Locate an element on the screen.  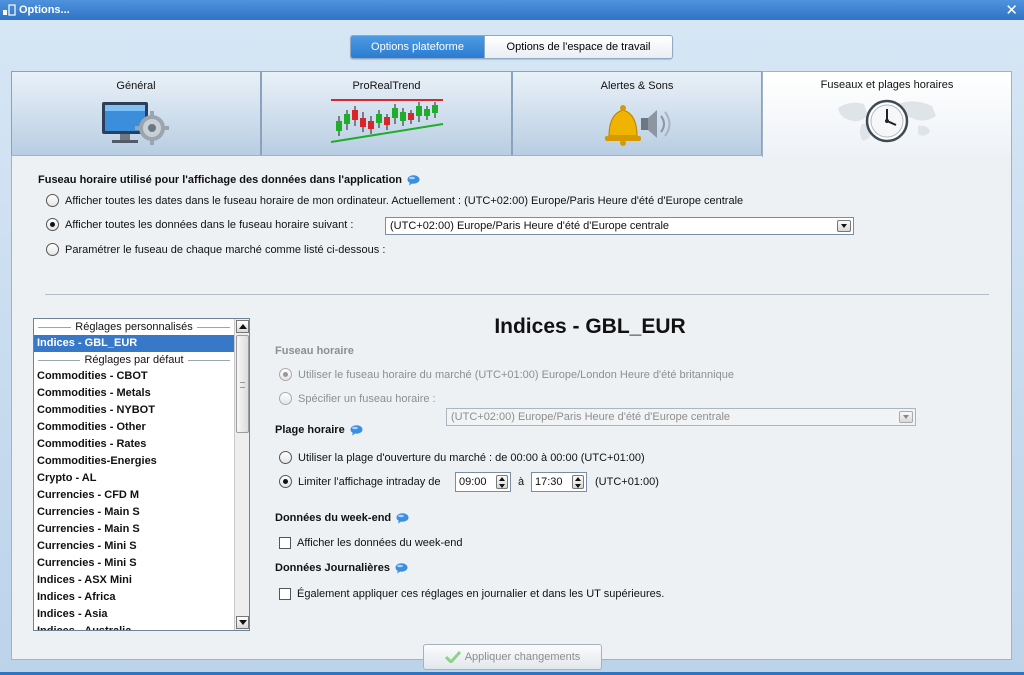
list-item: Commodities - Rates is located at coordinates (134, 444).